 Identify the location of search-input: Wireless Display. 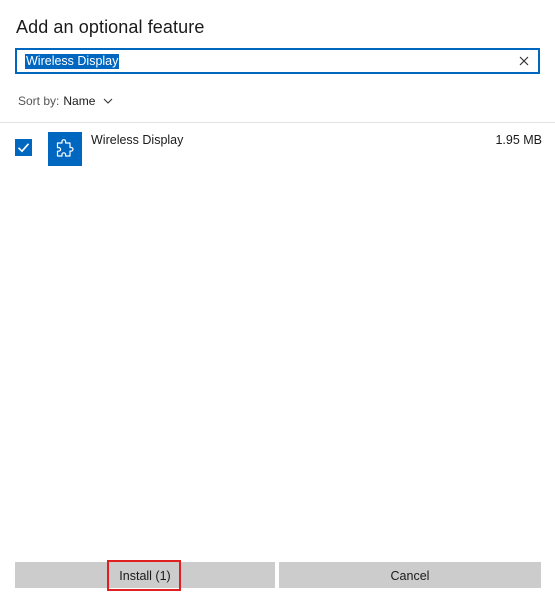
(277, 61).